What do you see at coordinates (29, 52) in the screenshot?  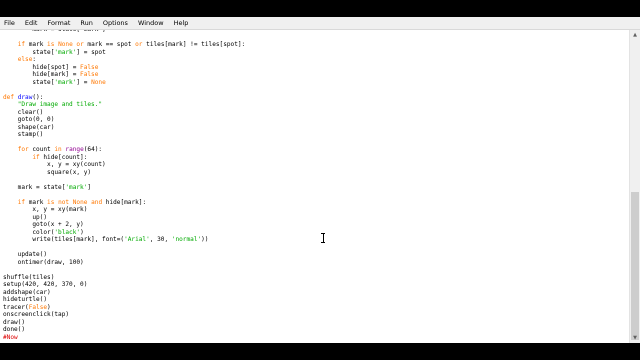 I see `code-token: state[` at bounding box center [29, 52].